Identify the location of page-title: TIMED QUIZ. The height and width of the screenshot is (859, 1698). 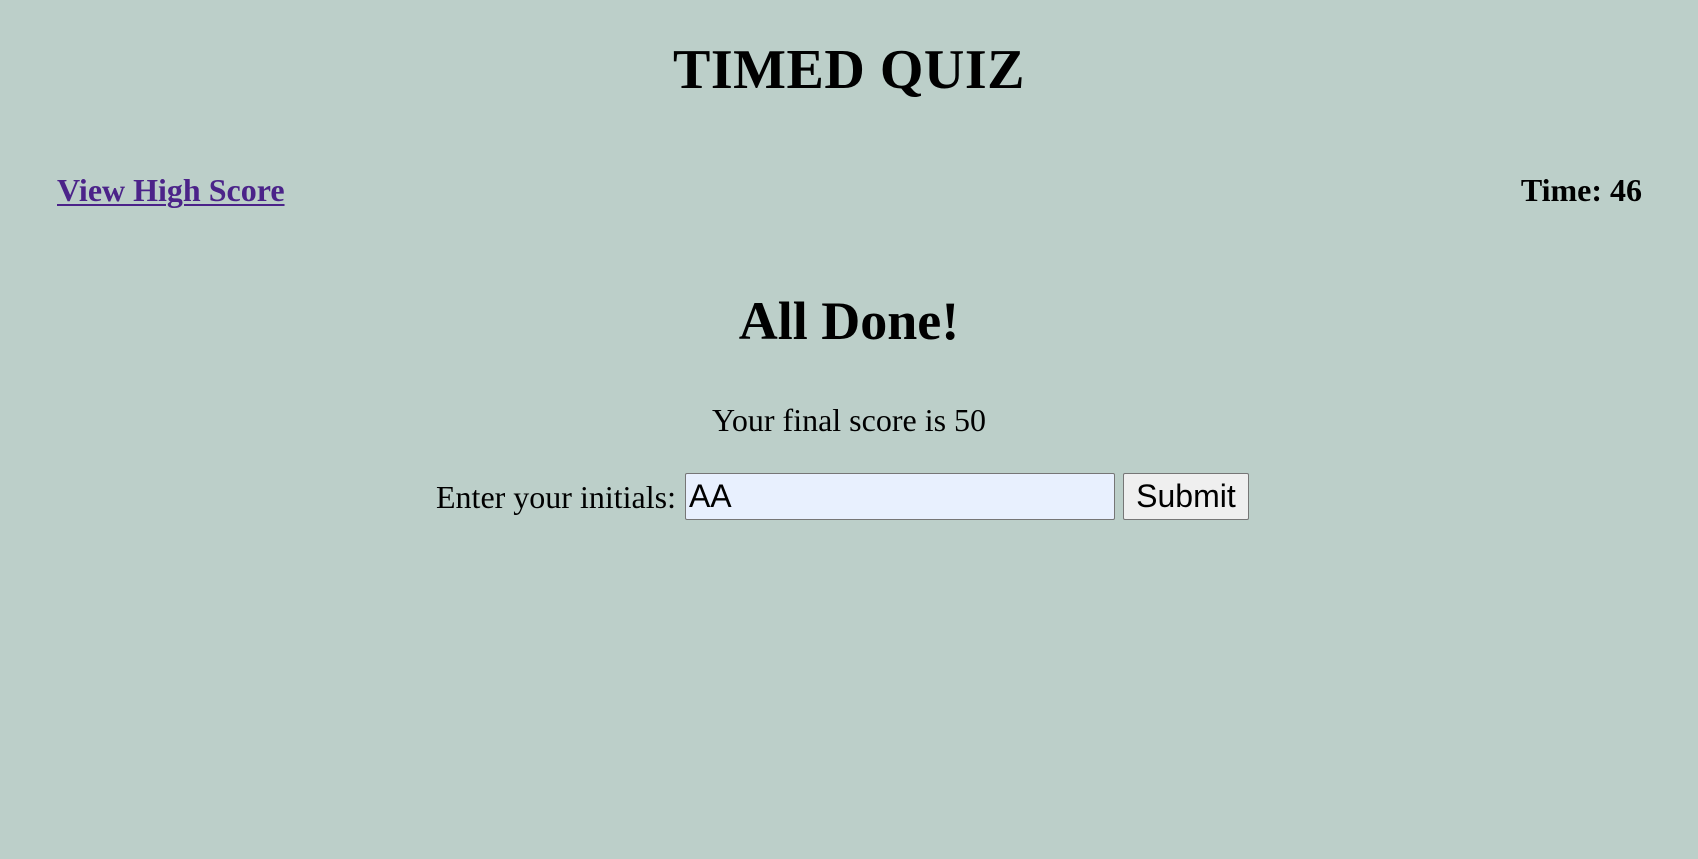
(849, 70).